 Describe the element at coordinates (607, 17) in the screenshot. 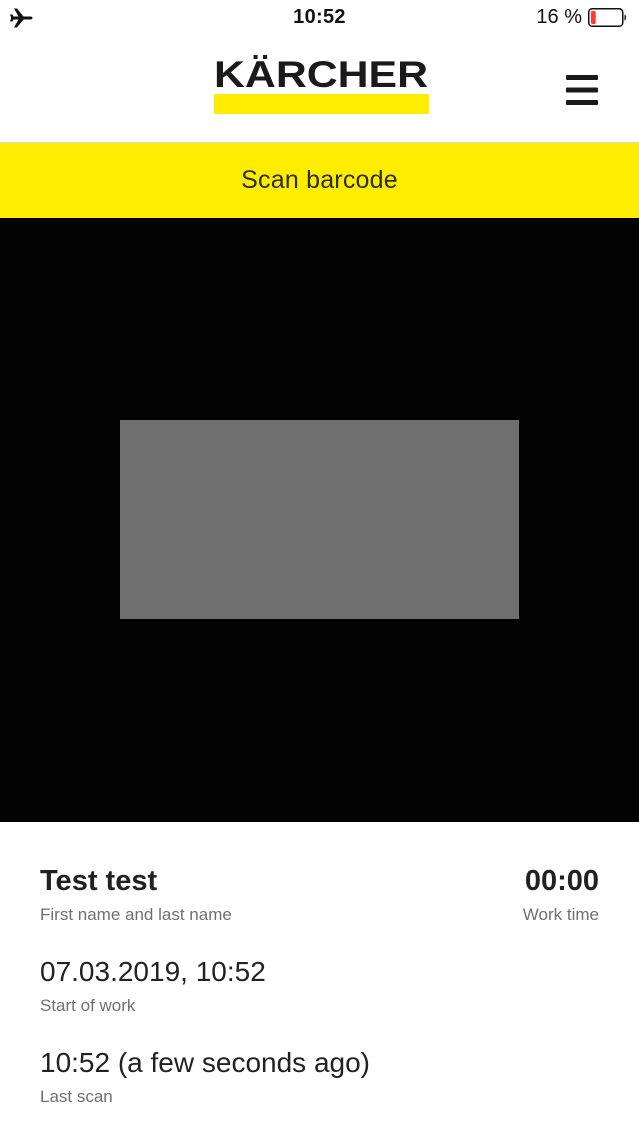

I see `battery-icon` at that location.